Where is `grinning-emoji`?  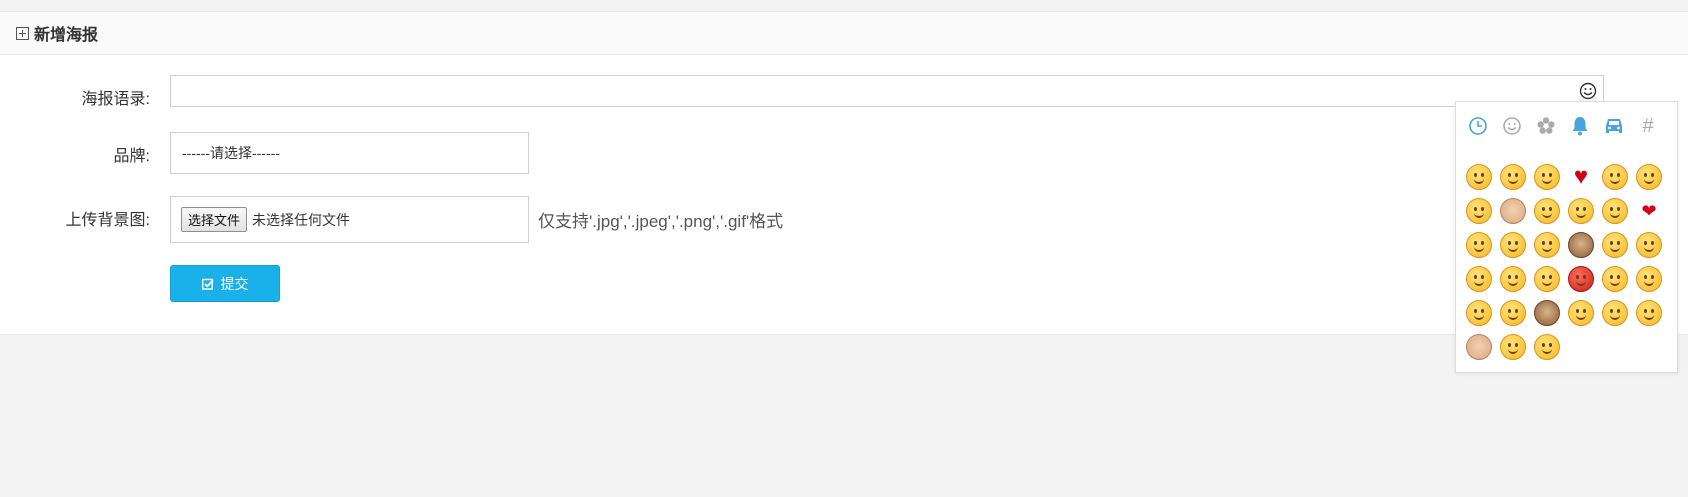
grinning-emoji is located at coordinates (1615, 313).